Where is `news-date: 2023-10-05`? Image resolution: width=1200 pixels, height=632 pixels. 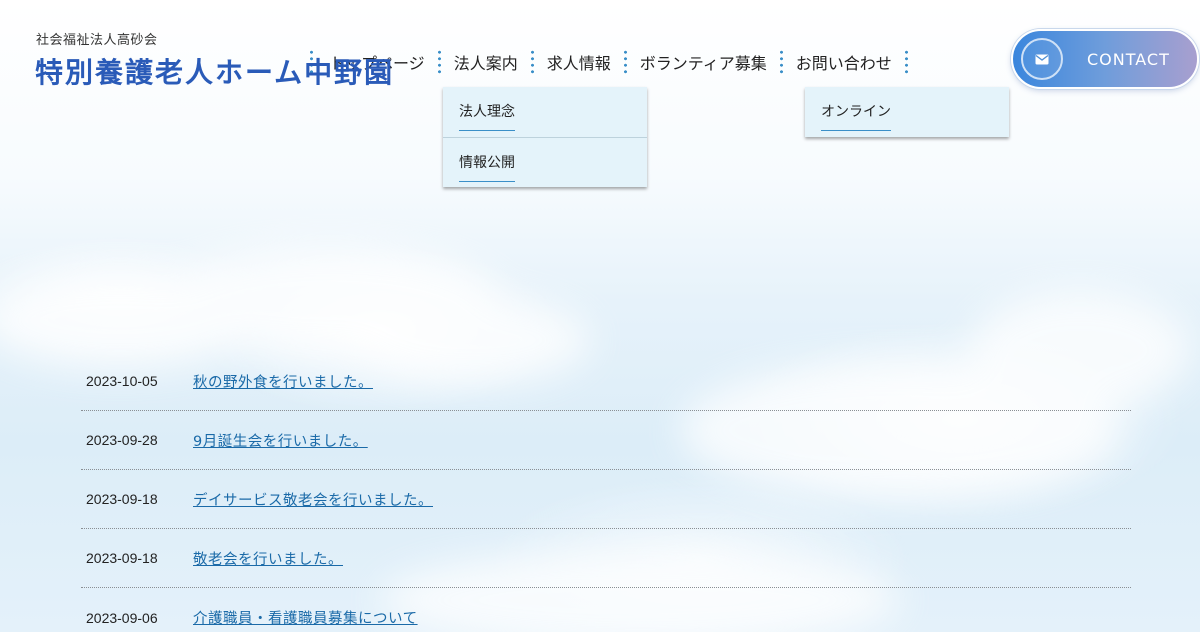 news-date: 2023-10-05 is located at coordinates (122, 381).